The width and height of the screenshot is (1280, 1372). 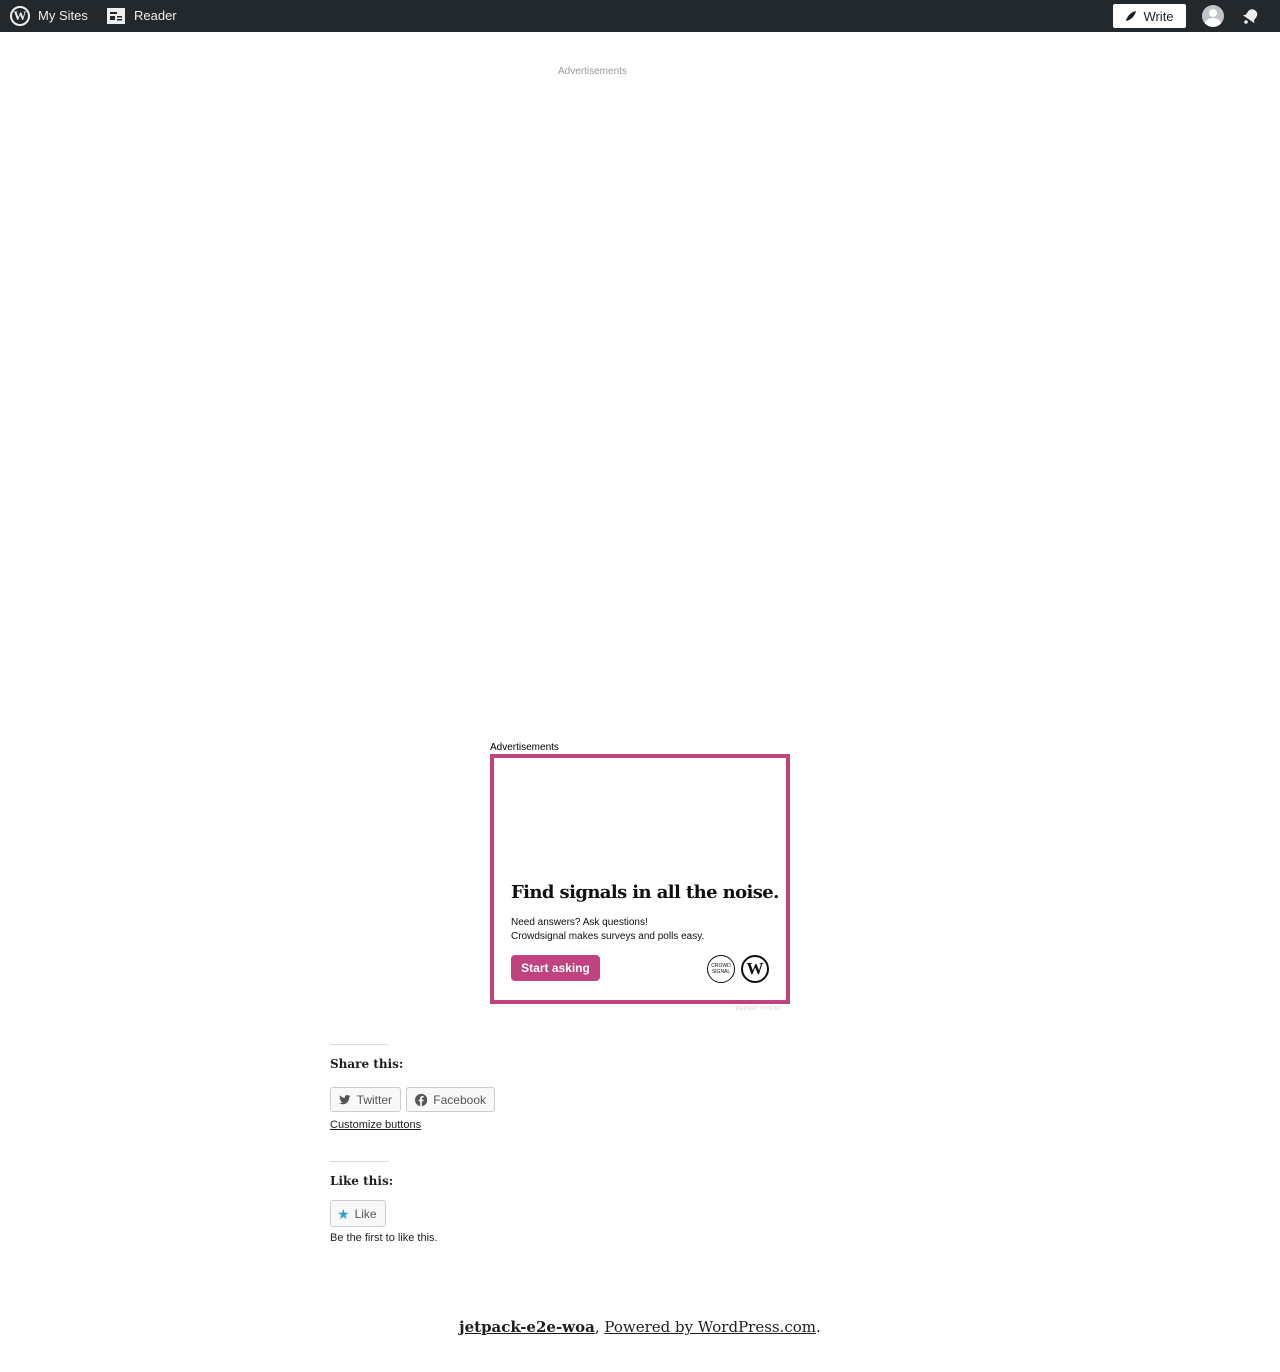 What do you see at coordinates (365, 1213) in the screenshot?
I see `like-label: Like` at bounding box center [365, 1213].